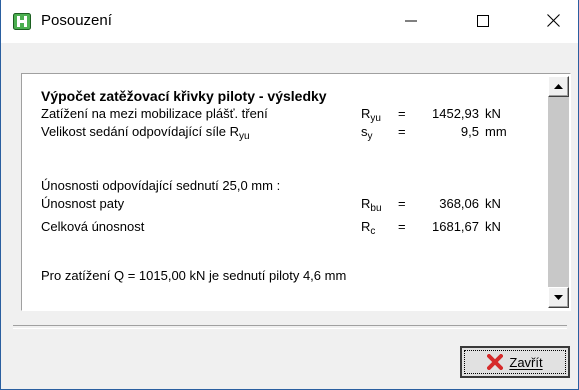  I want to click on close-button: Zavřít, so click(515, 362).